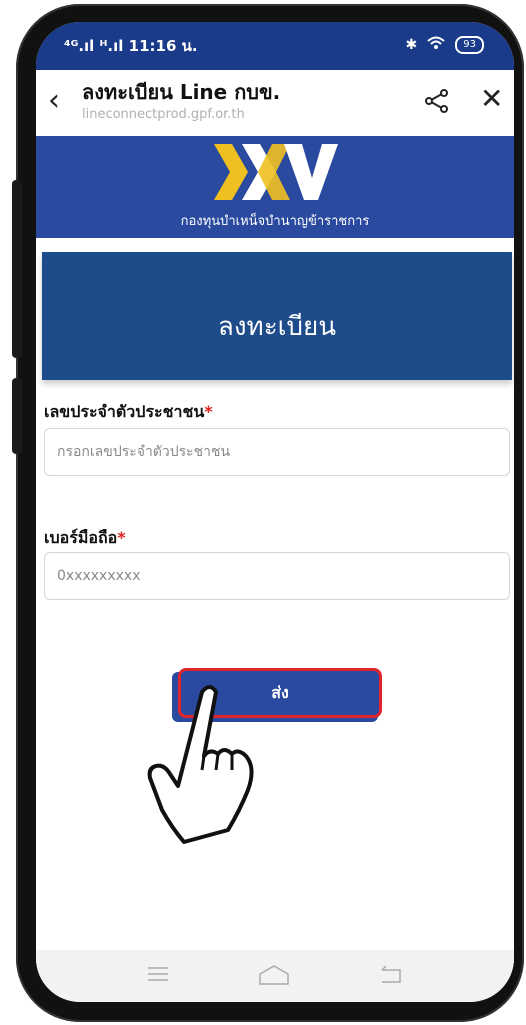  I want to click on status-left-text: ⁴ᴳ.ıl ᴴ.ıl 11:16 น., so click(131, 46).